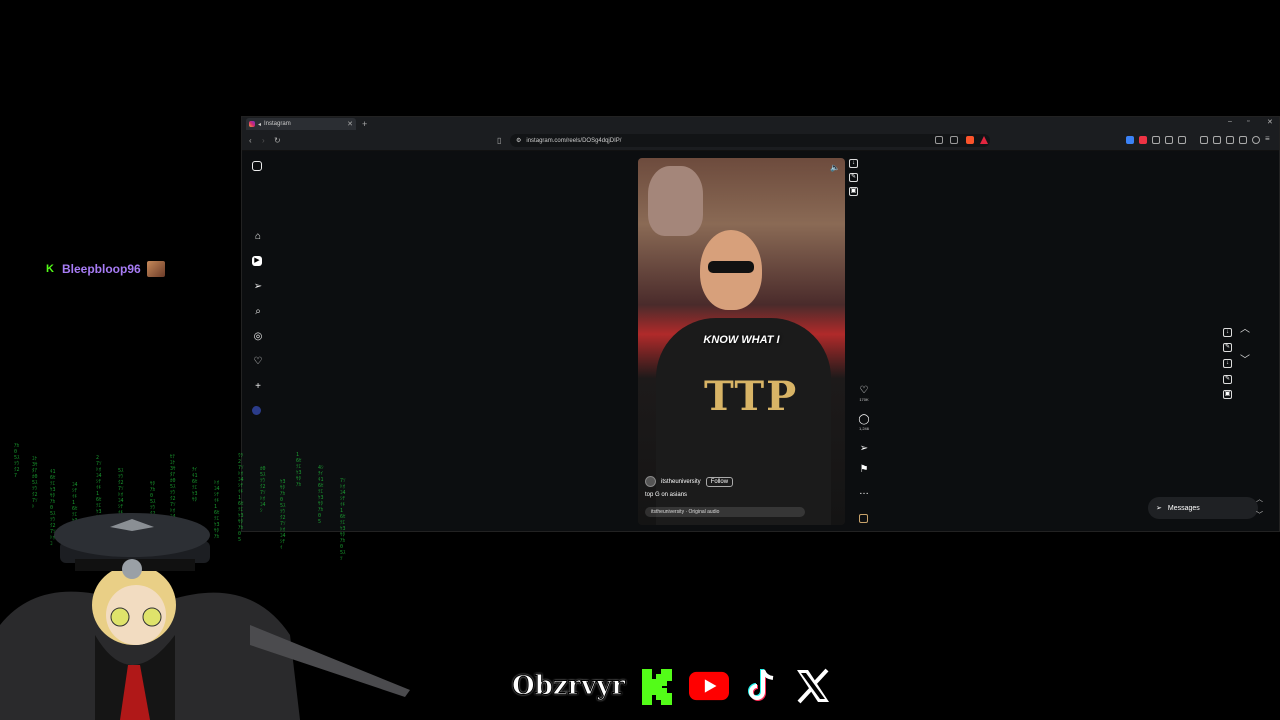 This screenshot has height=720, width=1280. Describe the element at coordinates (257, 166) in the screenshot. I see `instagram-logo-icon` at that location.